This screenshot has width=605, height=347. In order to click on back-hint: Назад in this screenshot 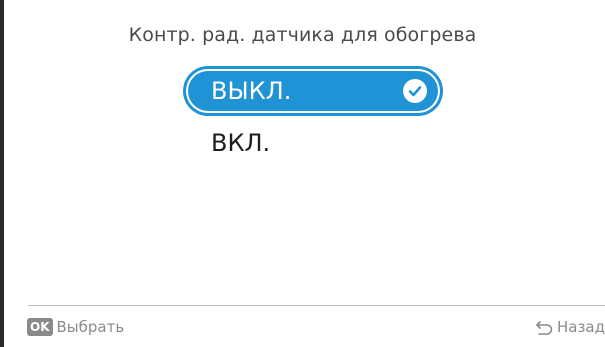, I will do `click(569, 327)`.